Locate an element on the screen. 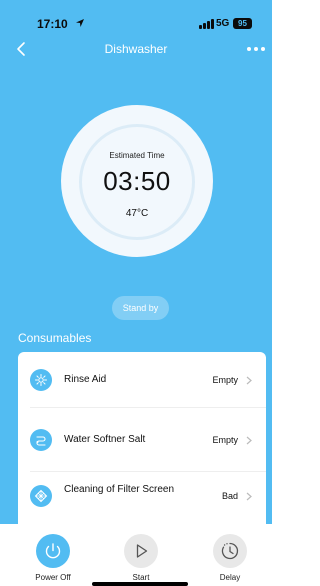 Image resolution: width=320 pixels, height=586 pixels. start-label: Start is located at coordinates (141, 577).